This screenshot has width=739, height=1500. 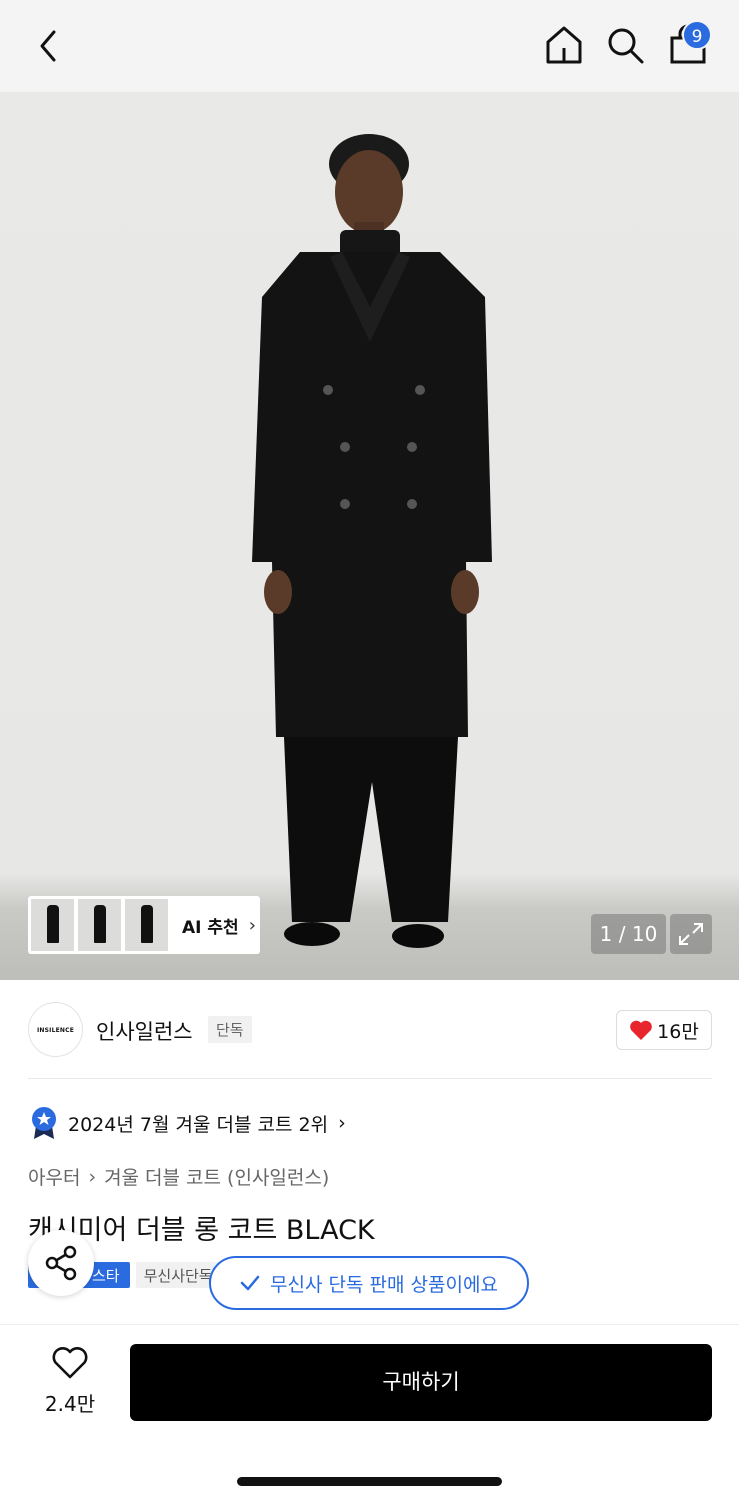 I want to click on breadcrumb-category: 아우터, so click(x=54, y=1176).